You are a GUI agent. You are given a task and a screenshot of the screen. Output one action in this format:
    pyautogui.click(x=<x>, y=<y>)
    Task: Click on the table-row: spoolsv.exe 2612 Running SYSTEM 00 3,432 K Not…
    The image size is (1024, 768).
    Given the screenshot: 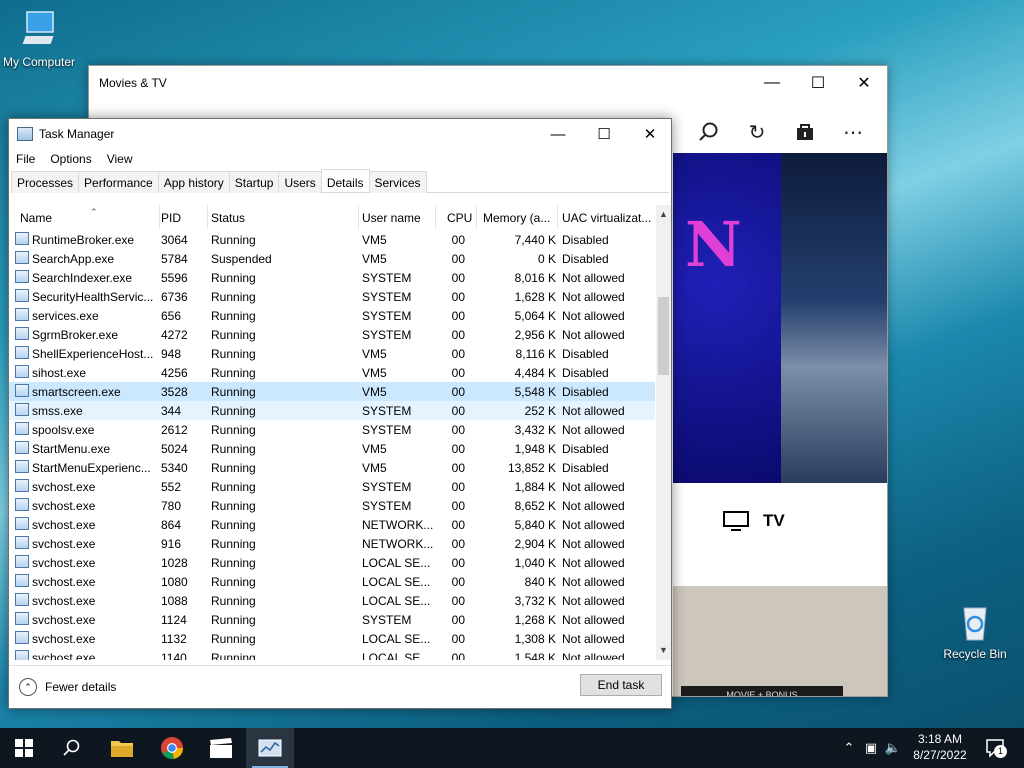 What is the action you would take?
    pyautogui.click(x=332, y=429)
    